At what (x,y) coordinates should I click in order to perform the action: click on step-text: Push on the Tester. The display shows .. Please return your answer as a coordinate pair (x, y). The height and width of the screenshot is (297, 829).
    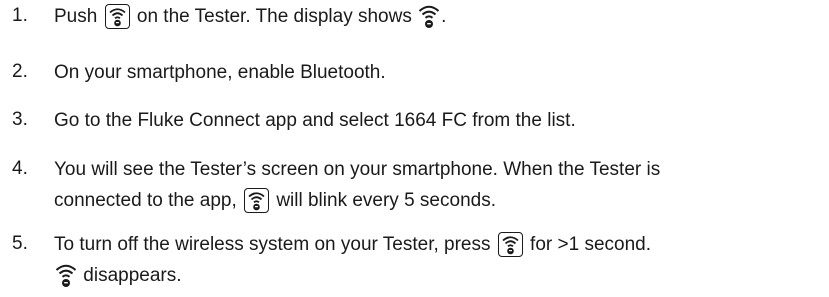
    Looking at the image, I should click on (437, 16).